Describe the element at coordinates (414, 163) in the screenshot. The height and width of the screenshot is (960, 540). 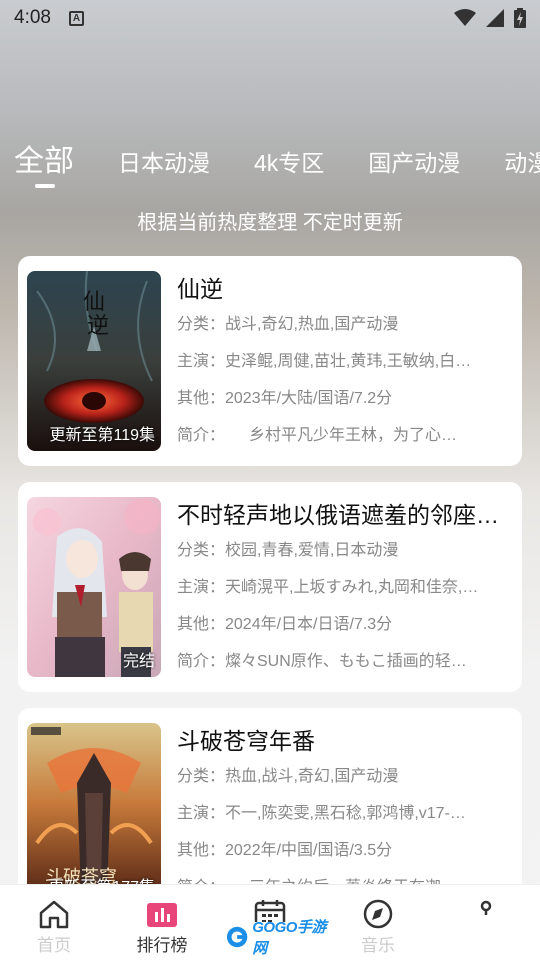
I see `tab-label: 国产动漫` at that location.